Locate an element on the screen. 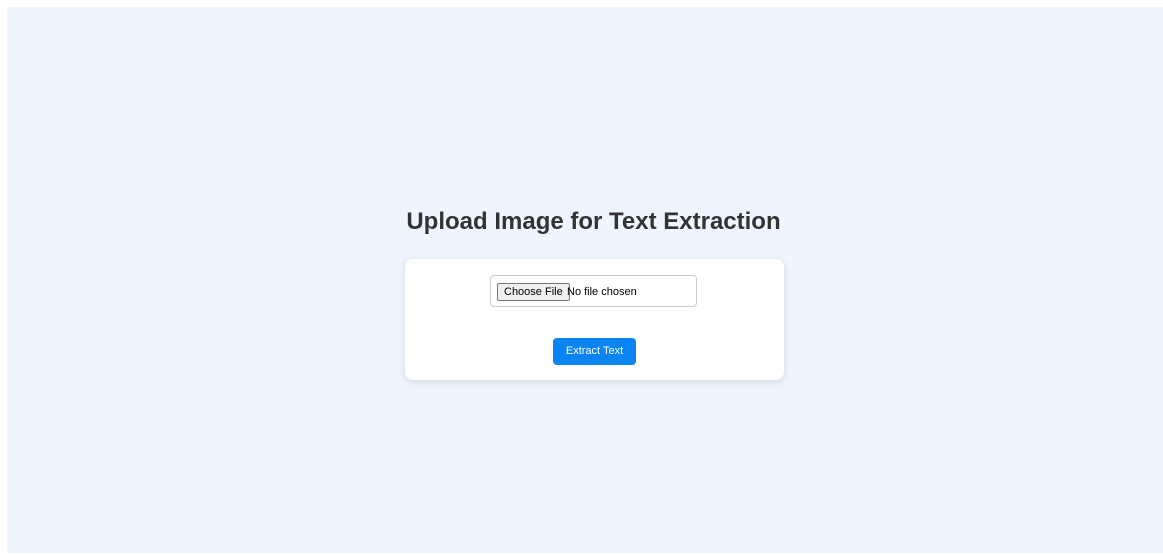 This screenshot has height=554, width=1163. choose-file-button: Choose File is located at coordinates (533, 292).